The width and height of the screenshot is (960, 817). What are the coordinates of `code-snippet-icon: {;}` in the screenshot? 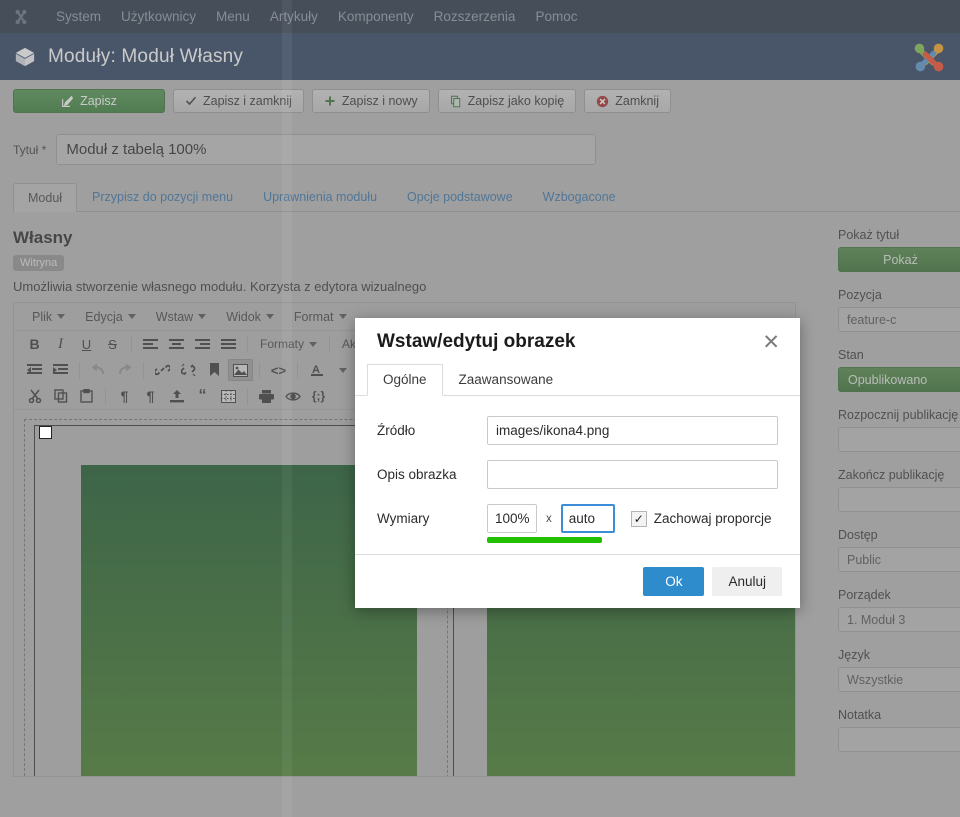 It's located at (318, 396).